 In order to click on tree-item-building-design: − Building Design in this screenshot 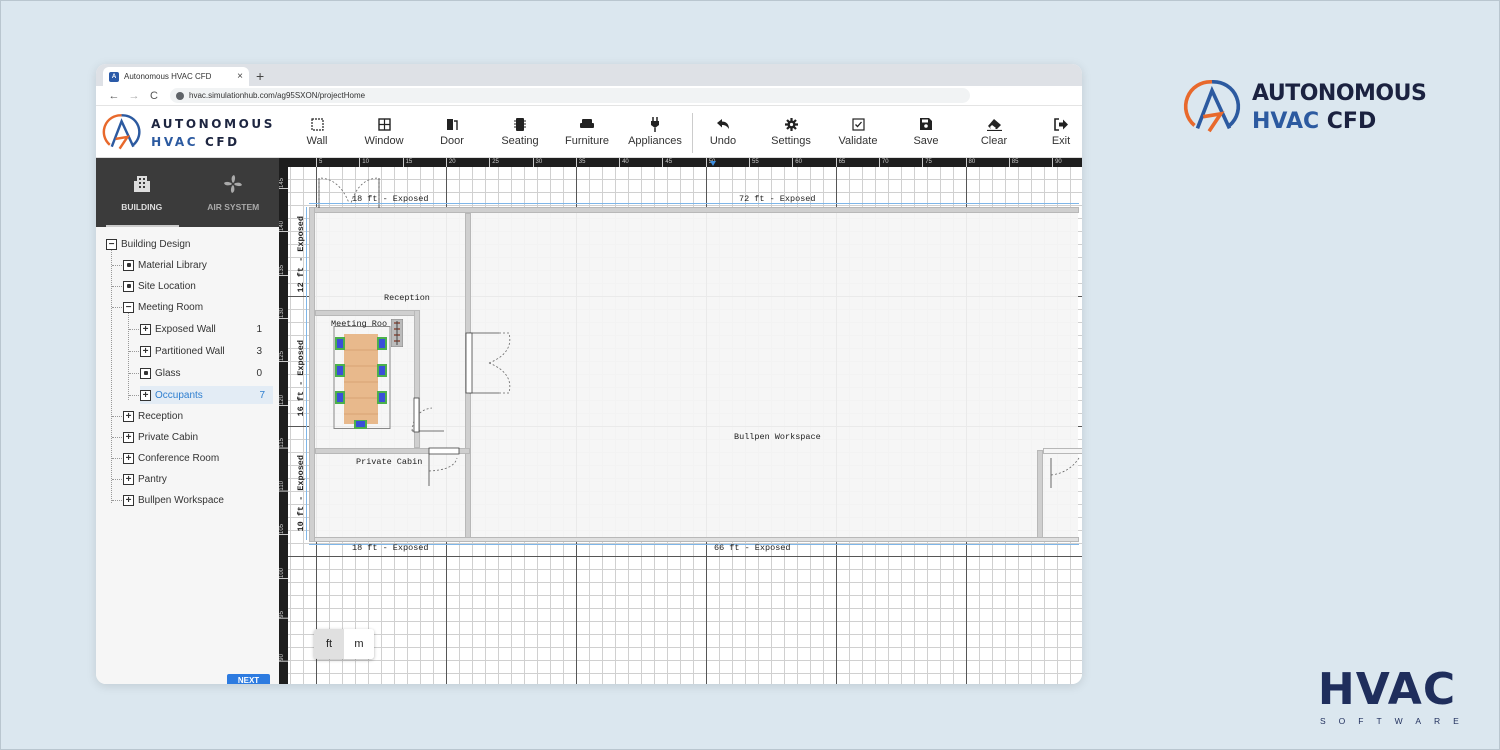, I will do `click(148, 244)`.